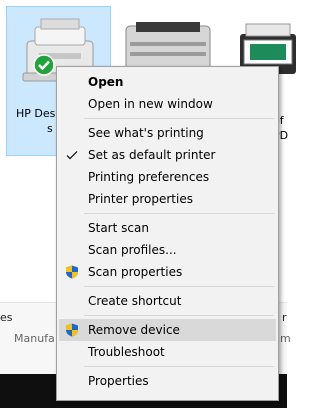 The width and height of the screenshot is (320, 408). Describe the element at coordinates (167, 352) in the screenshot. I see `menu-item-troubleshoot: Troubleshoot` at that location.